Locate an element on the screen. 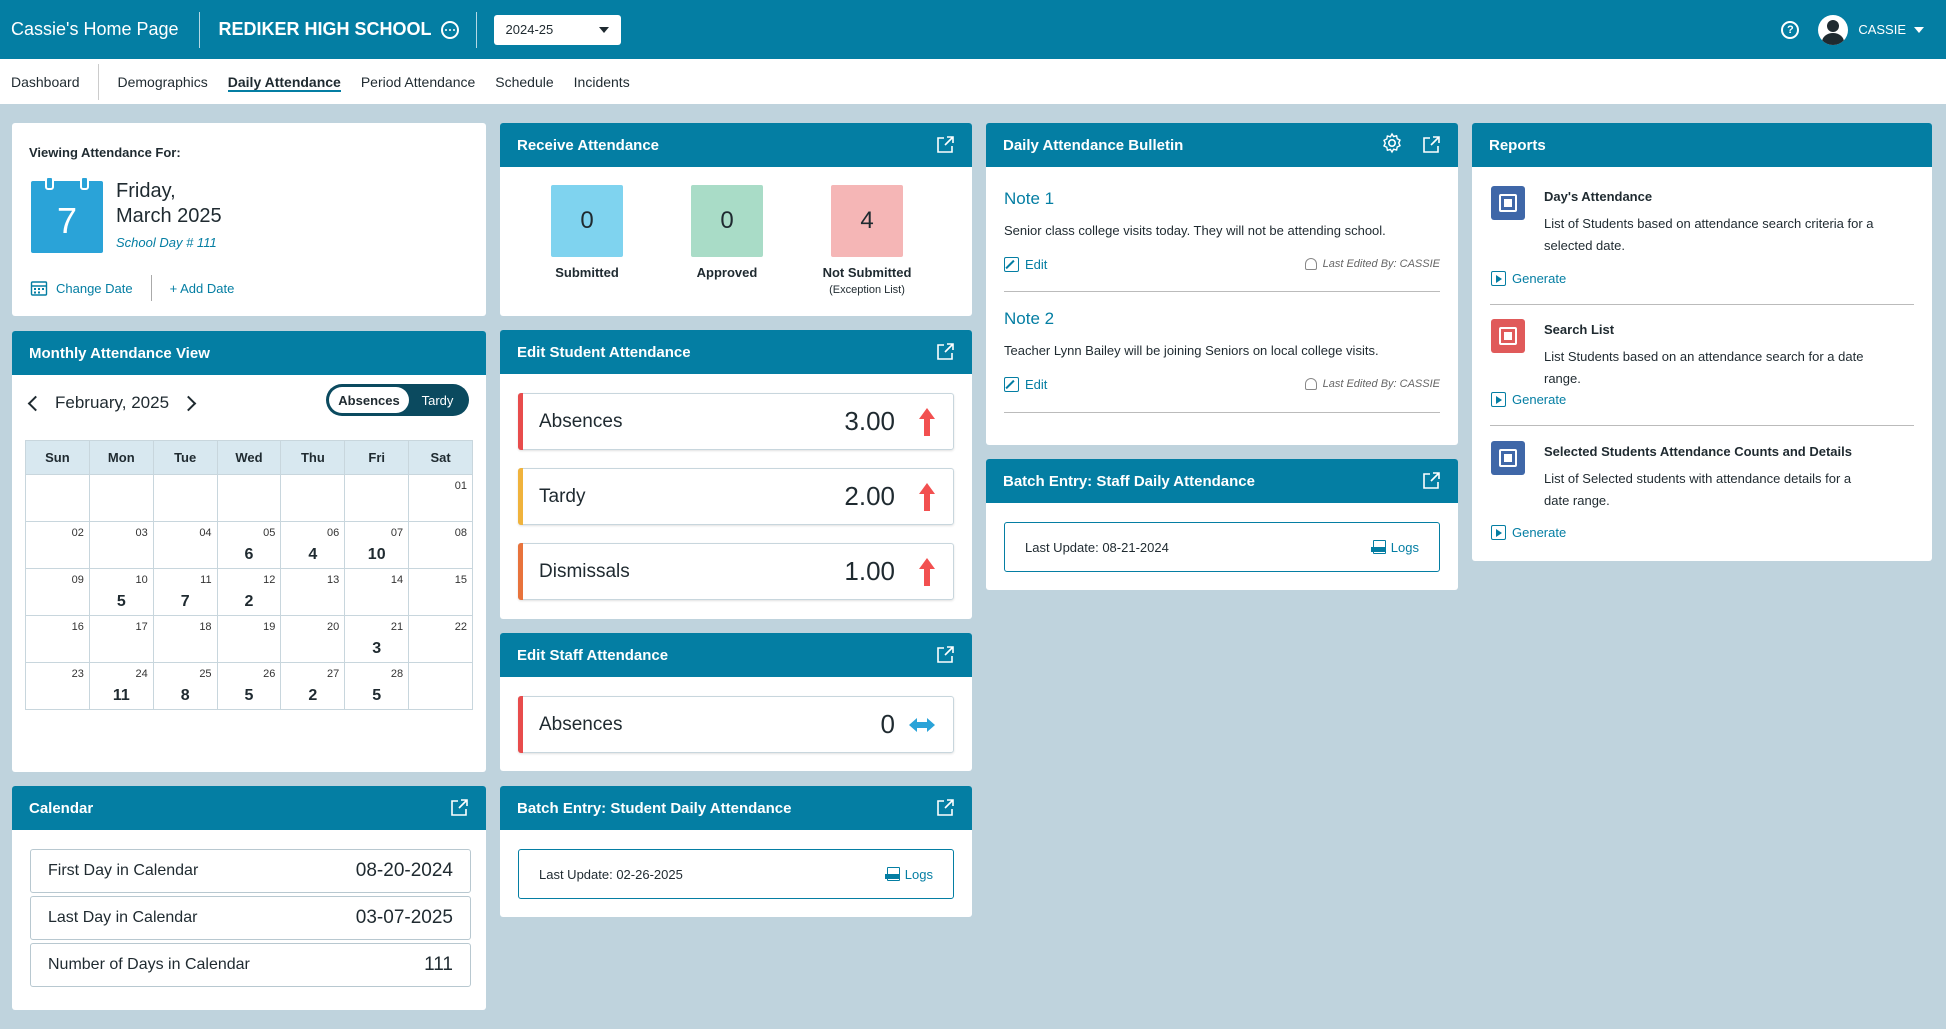  school-selector: REDIKER HIGH SCHOOL is located at coordinates (338, 29).